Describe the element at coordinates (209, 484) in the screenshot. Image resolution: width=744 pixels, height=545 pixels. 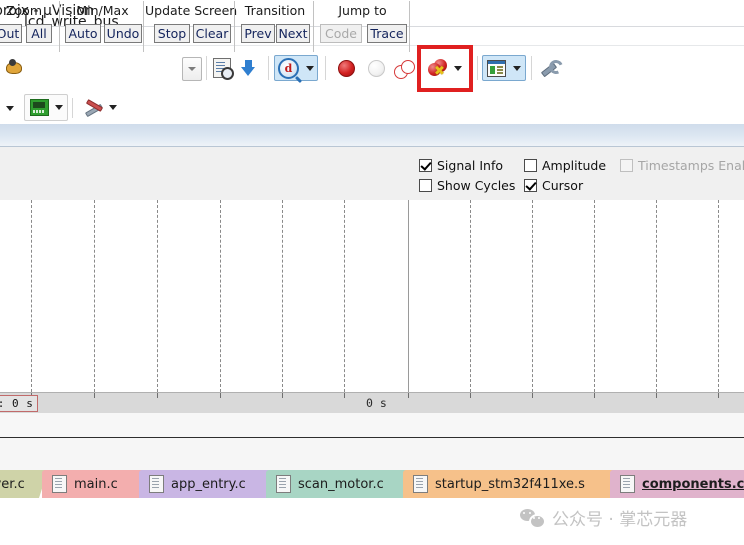
I see `file-tab-app-entry-c: app_entry.c` at that location.